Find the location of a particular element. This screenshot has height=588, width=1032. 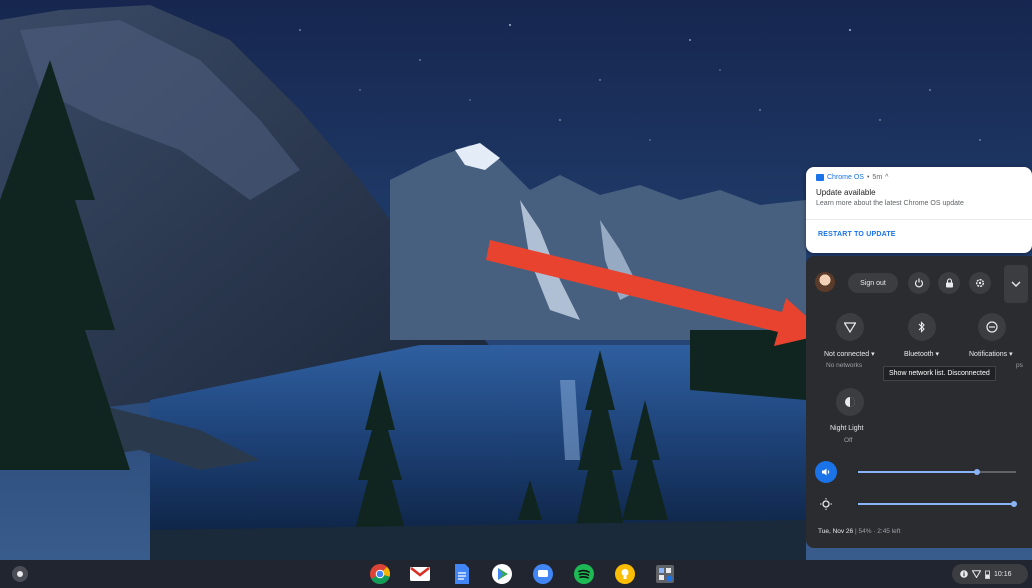

info-icon is located at coordinates (964, 574).